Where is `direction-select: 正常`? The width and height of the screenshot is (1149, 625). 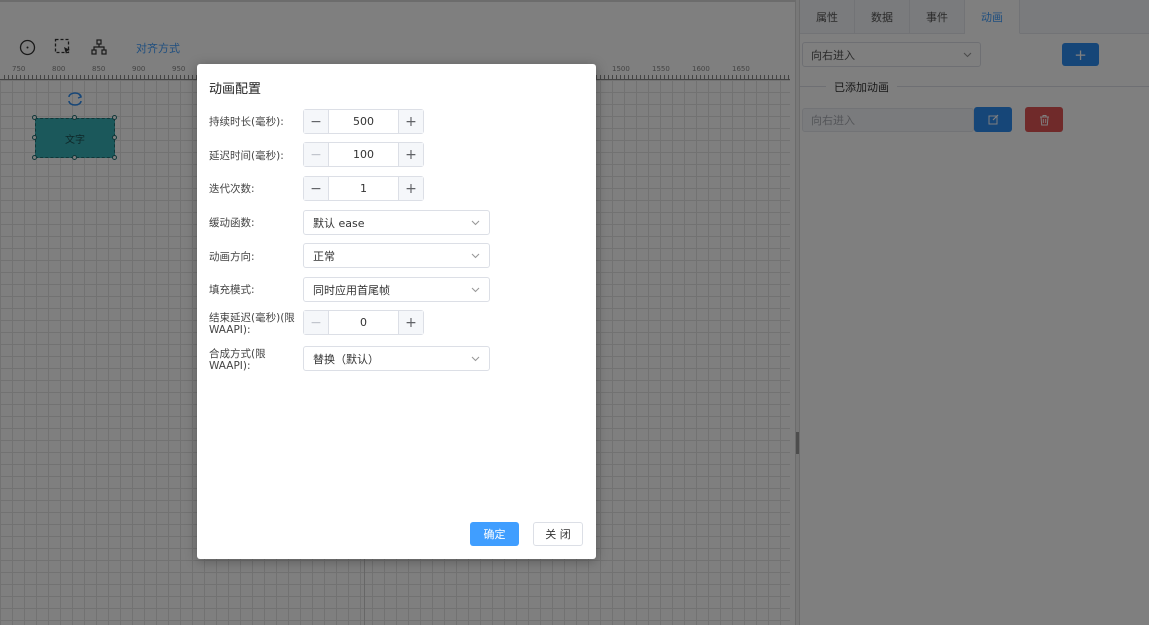 direction-select: 正常 is located at coordinates (396, 255).